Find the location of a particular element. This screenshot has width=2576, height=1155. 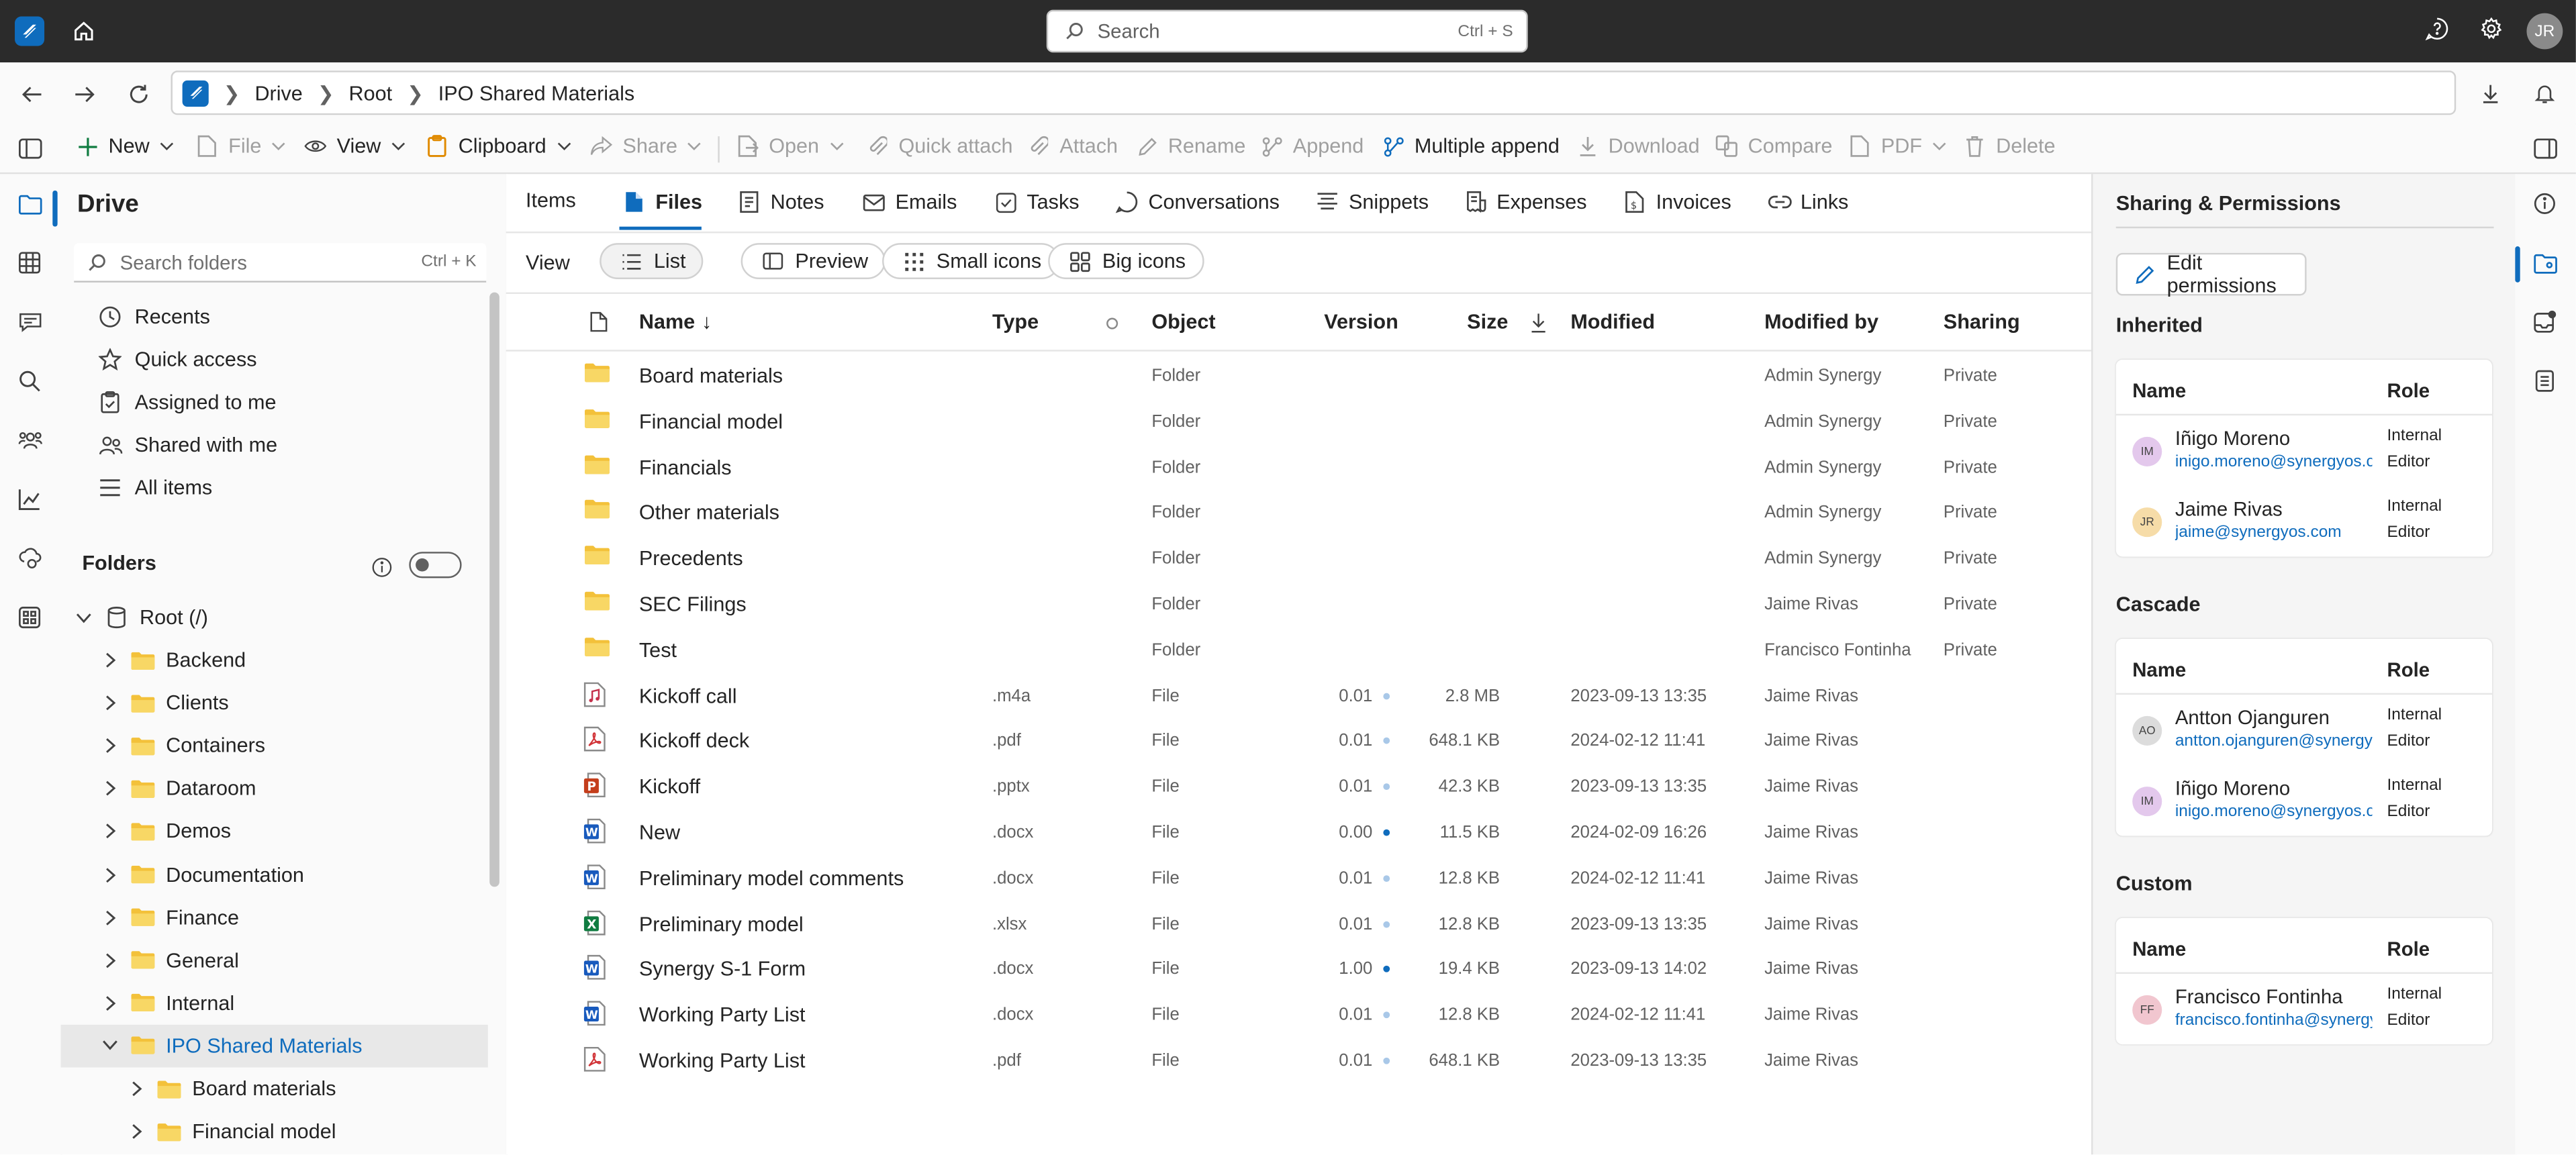

sidebar-toggle-icon is located at coordinates (29, 148).